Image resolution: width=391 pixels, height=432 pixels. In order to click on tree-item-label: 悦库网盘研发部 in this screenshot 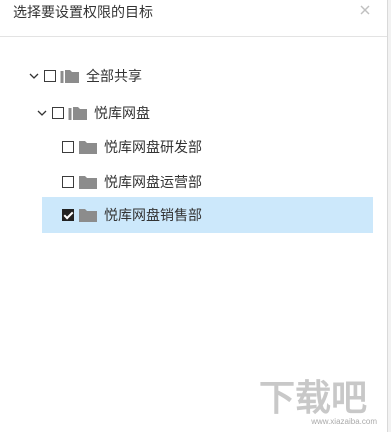, I will do `click(153, 147)`.